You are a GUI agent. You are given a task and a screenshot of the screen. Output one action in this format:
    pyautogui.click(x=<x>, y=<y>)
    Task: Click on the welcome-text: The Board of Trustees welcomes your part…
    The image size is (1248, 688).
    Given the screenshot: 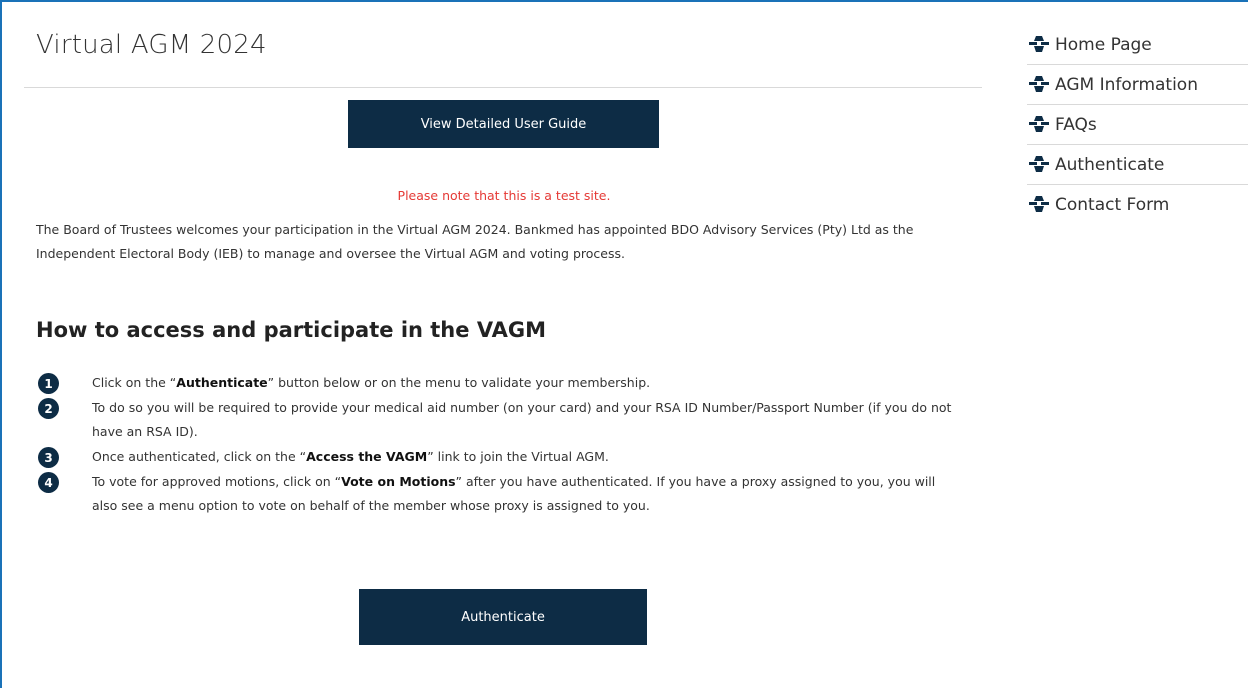 What is the action you would take?
    pyautogui.click(x=475, y=241)
    